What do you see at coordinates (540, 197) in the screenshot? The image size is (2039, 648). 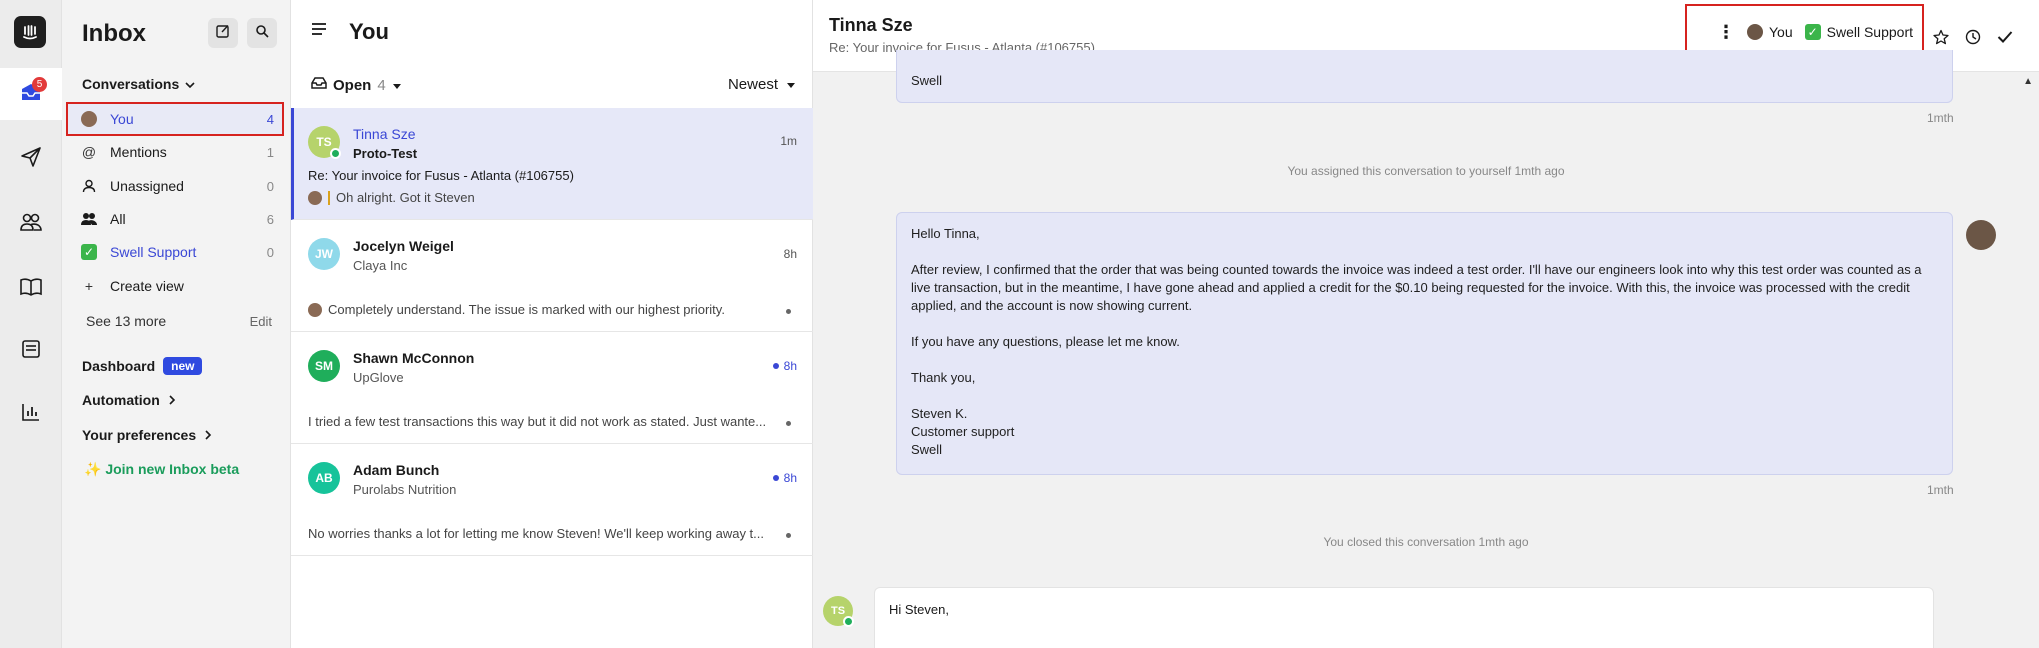 I see `conversation-preview: Oh alright. Got it Steven` at bounding box center [540, 197].